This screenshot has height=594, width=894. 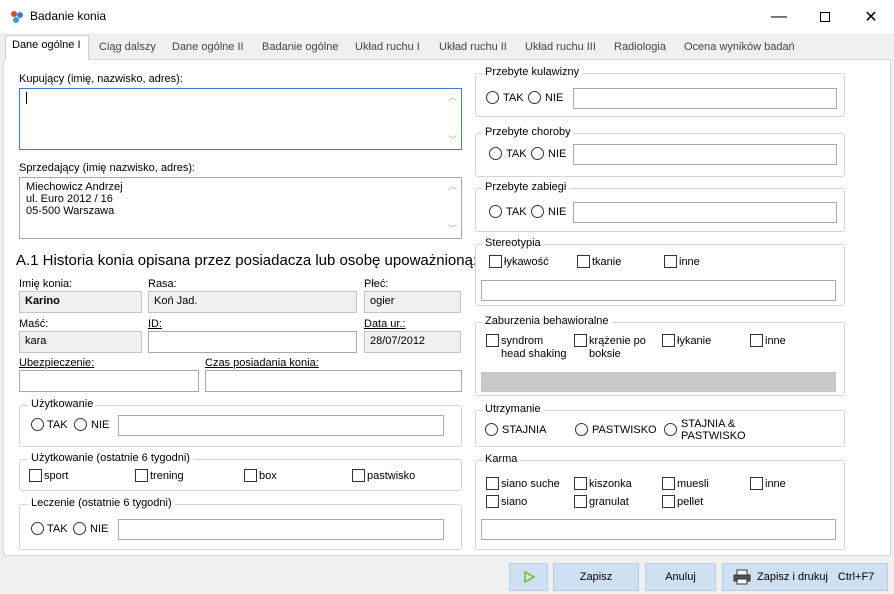 I want to click on keeping-stajnia-label: STAJNIA, so click(x=524, y=430).